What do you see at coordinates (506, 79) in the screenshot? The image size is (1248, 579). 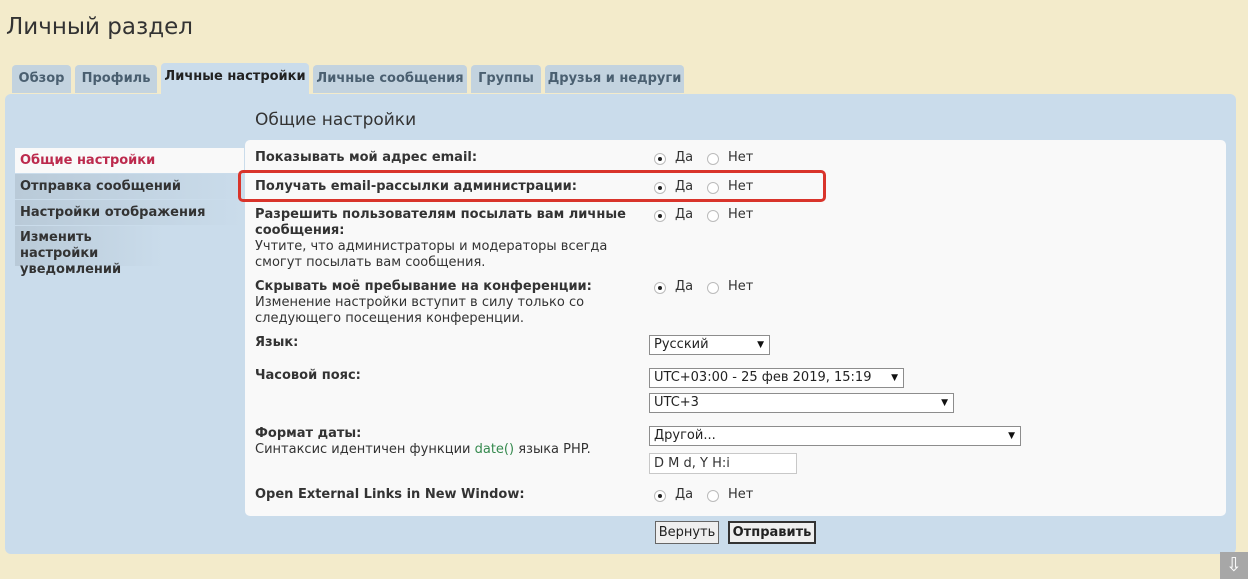 I see `tab-groups: Группы` at bounding box center [506, 79].